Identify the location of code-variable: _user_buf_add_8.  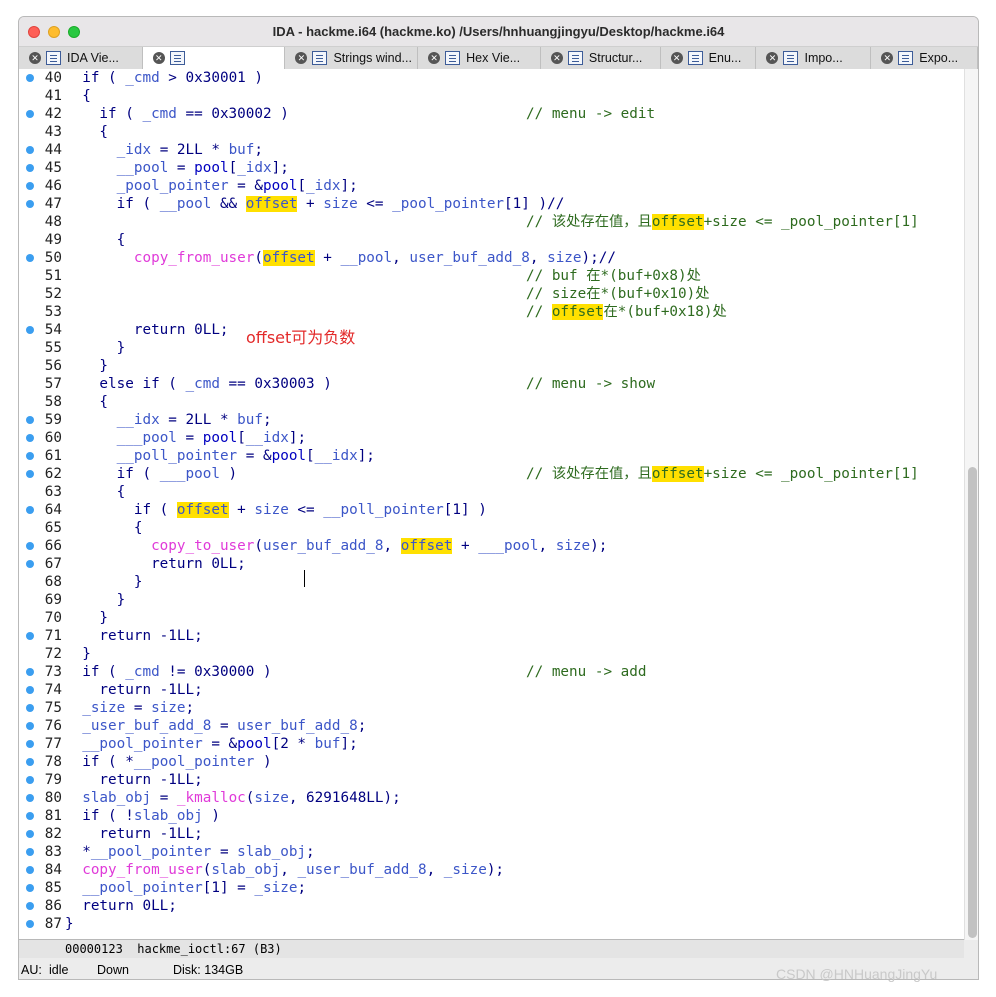
(146, 726).